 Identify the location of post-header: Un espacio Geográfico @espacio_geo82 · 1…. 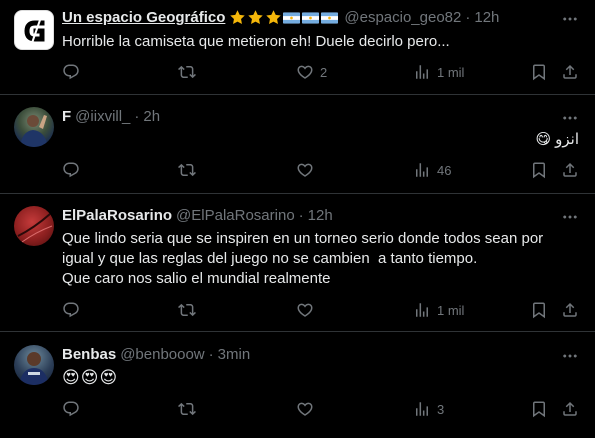
(280, 17).